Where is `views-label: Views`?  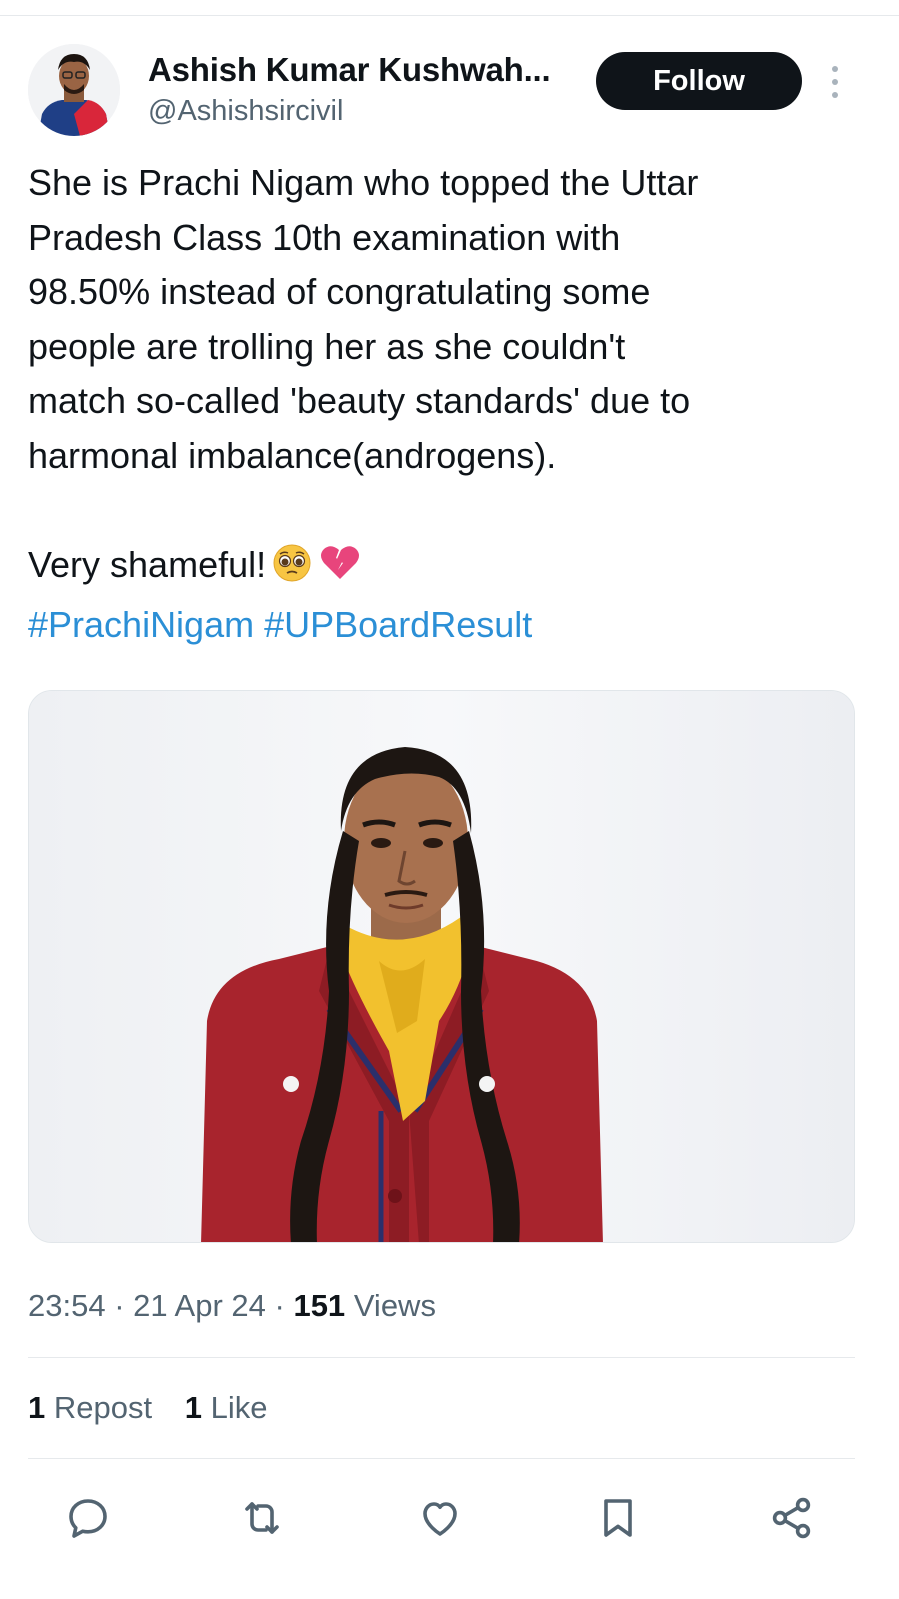 views-label: Views is located at coordinates (394, 1305).